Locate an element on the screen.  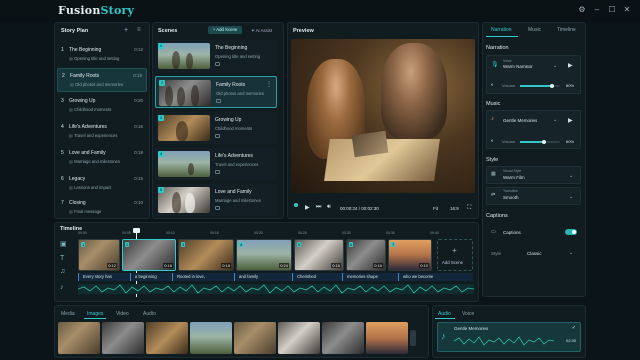
tab-audio-library: Audio is located at coordinates (444, 314).